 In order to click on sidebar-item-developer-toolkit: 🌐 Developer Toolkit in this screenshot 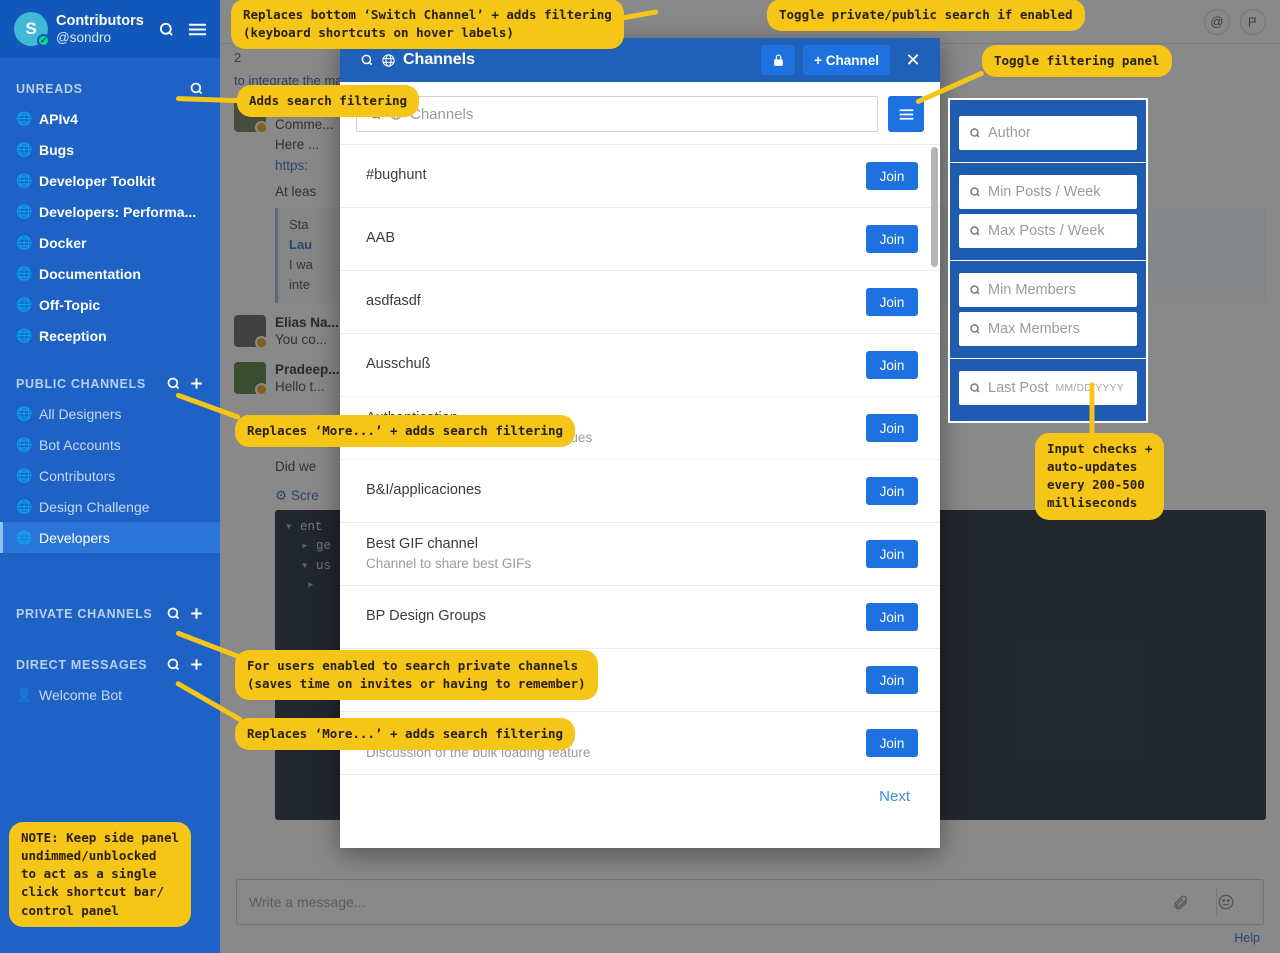, I will do `click(110, 180)`.